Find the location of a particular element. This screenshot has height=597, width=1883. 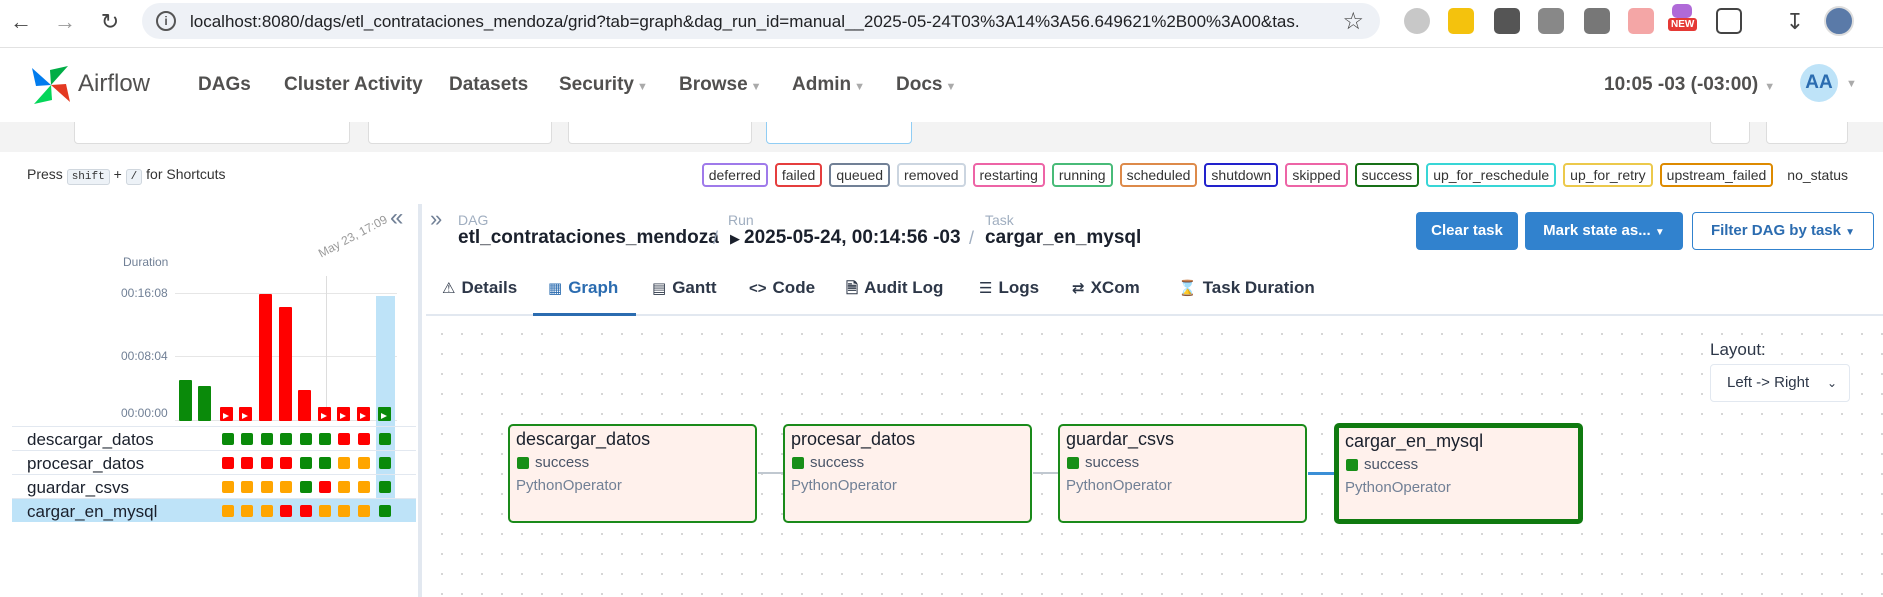

legend-skipped: skipped is located at coordinates (1316, 175).